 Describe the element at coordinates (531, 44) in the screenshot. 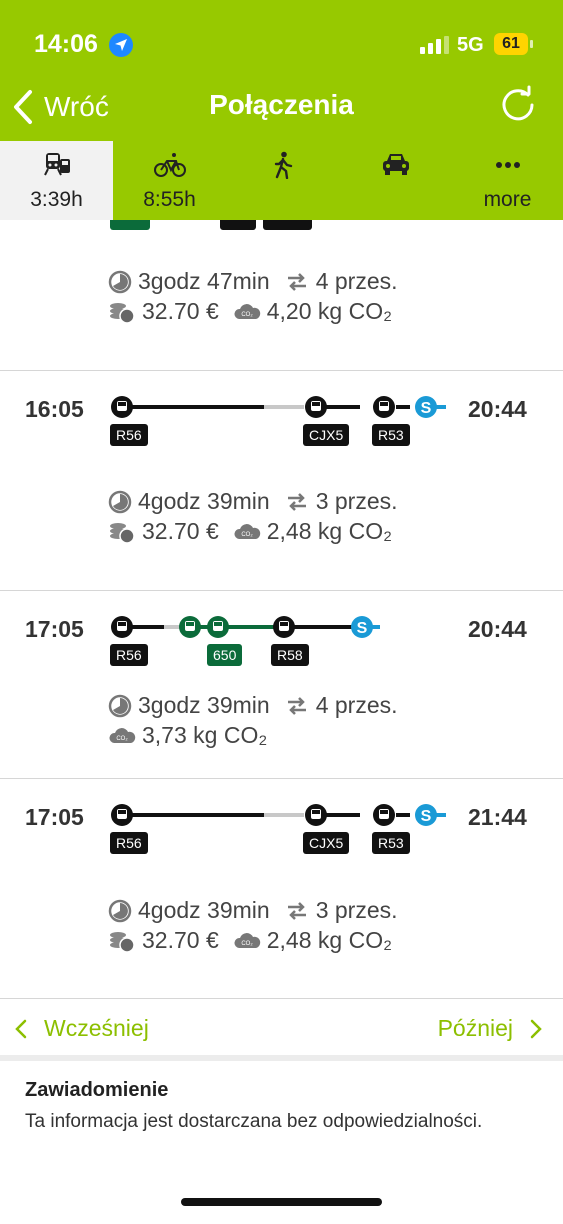

I see `battery-tip` at that location.